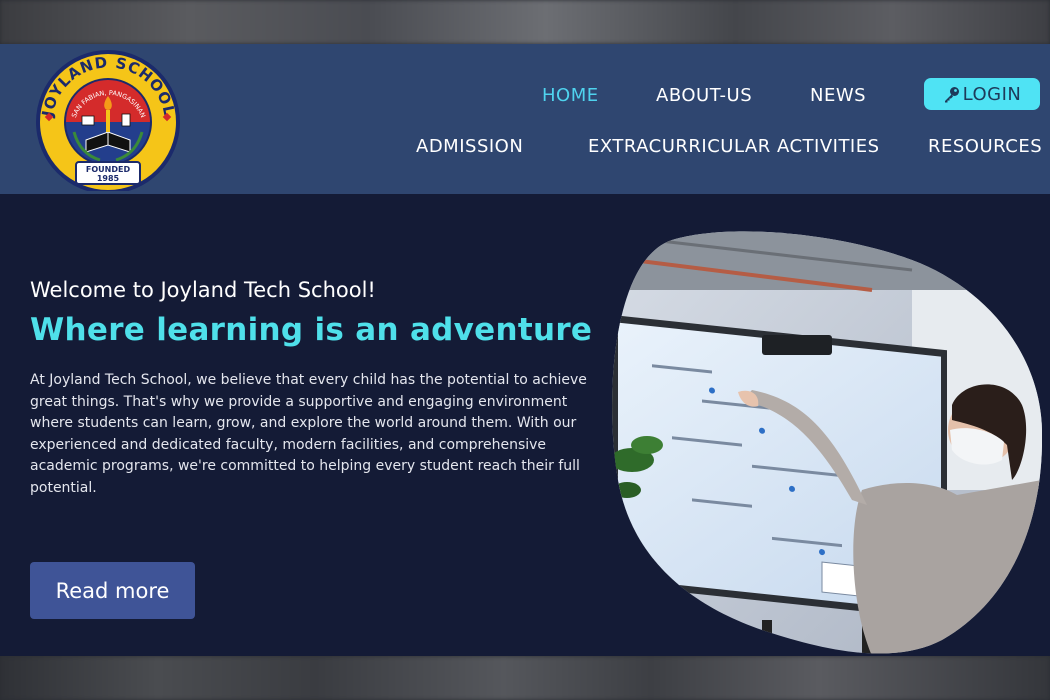  I want to click on nav-resources: RESOURCES, so click(985, 146).